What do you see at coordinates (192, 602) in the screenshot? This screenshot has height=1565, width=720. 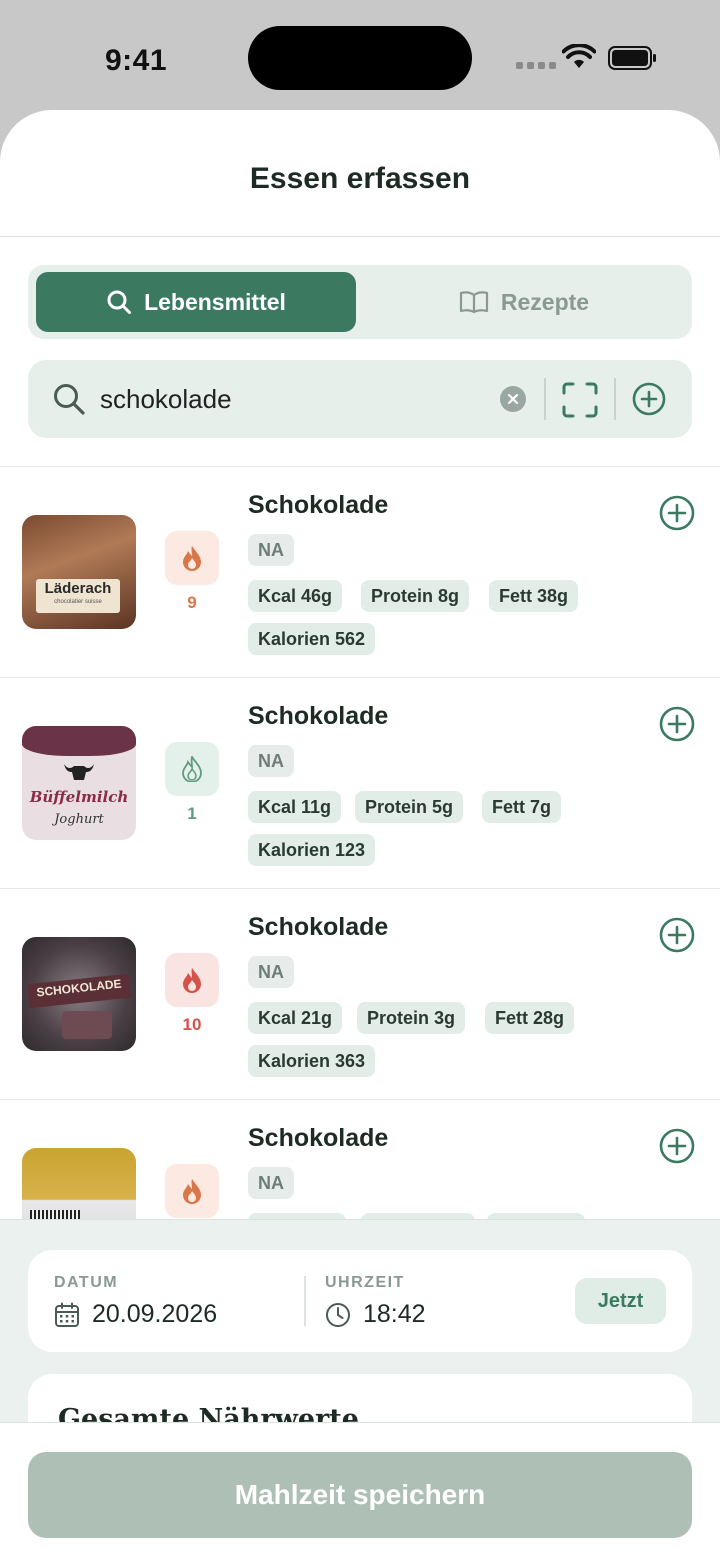 I see `score-value: 9` at bounding box center [192, 602].